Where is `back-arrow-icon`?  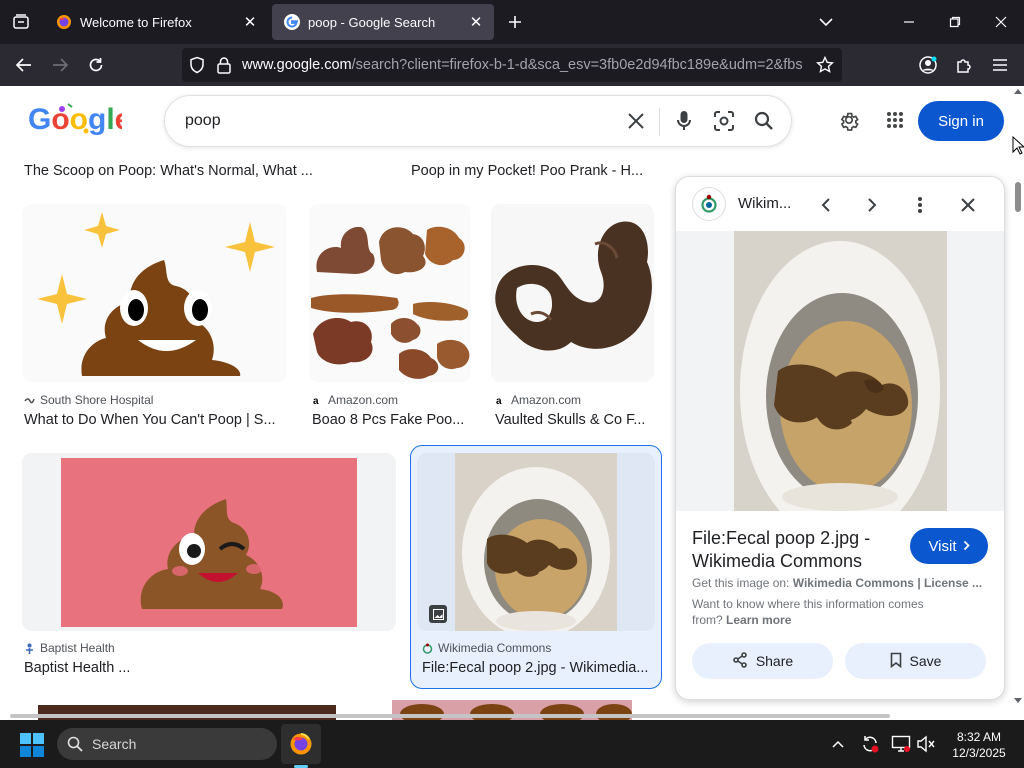
back-arrow-icon is located at coordinates (24, 65).